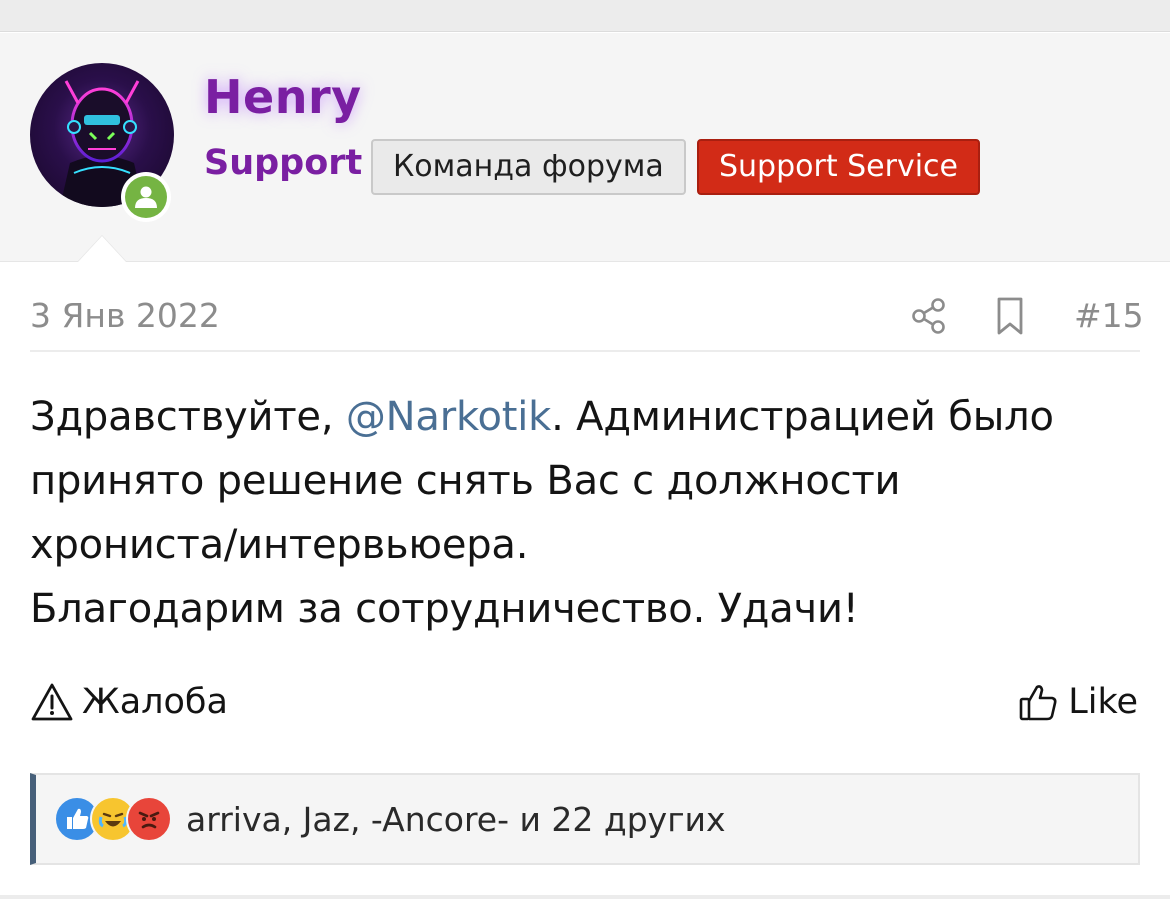 The height and width of the screenshot is (899, 1170). I want to click on message-line-4: Благодарим за сотрудничество. Удачи!, so click(444, 609).